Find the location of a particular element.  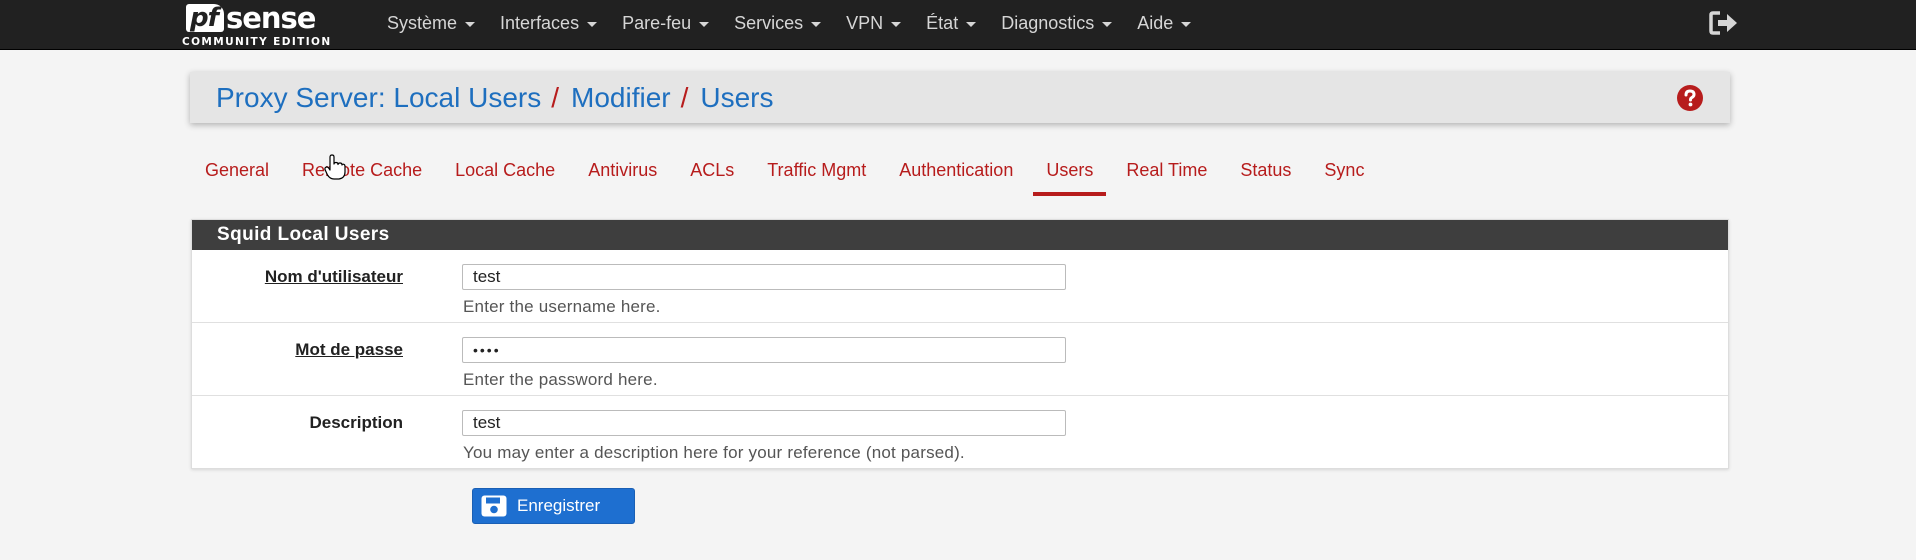

tab-general: General is located at coordinates (237, 174).